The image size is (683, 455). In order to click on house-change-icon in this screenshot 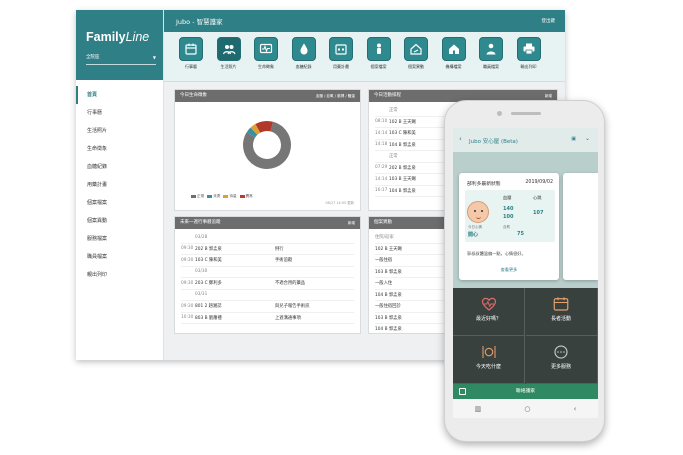, I will do `click(416, 49)`.